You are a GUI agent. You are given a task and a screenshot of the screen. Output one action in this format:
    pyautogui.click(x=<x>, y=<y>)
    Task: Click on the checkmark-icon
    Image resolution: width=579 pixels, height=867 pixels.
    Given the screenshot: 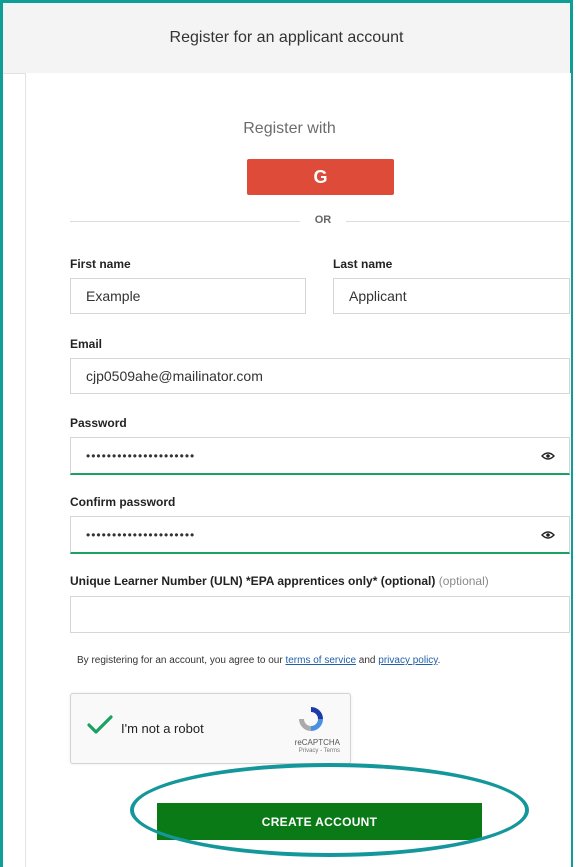 What is the action you would take?
    pyautogui.click(x=100, y=727)
    